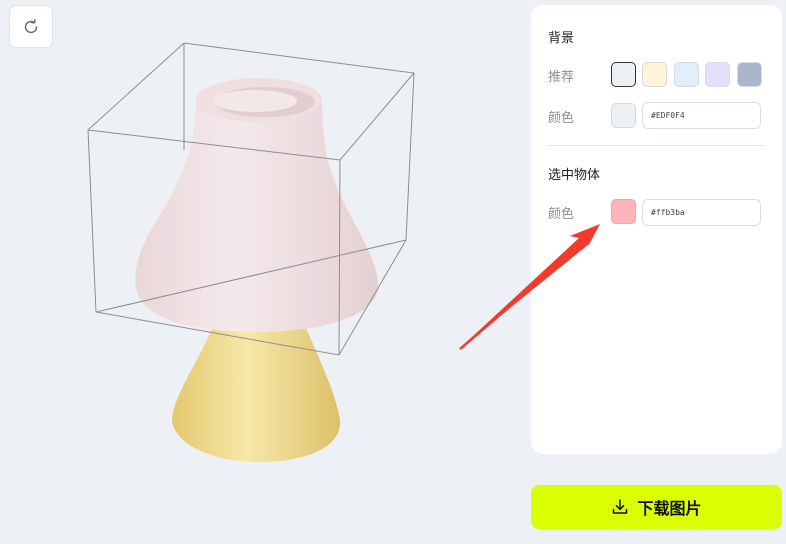  Describe the element at coordinates (561, 118) in the screenshot. I see `background-color-label: 颜色` at that location.